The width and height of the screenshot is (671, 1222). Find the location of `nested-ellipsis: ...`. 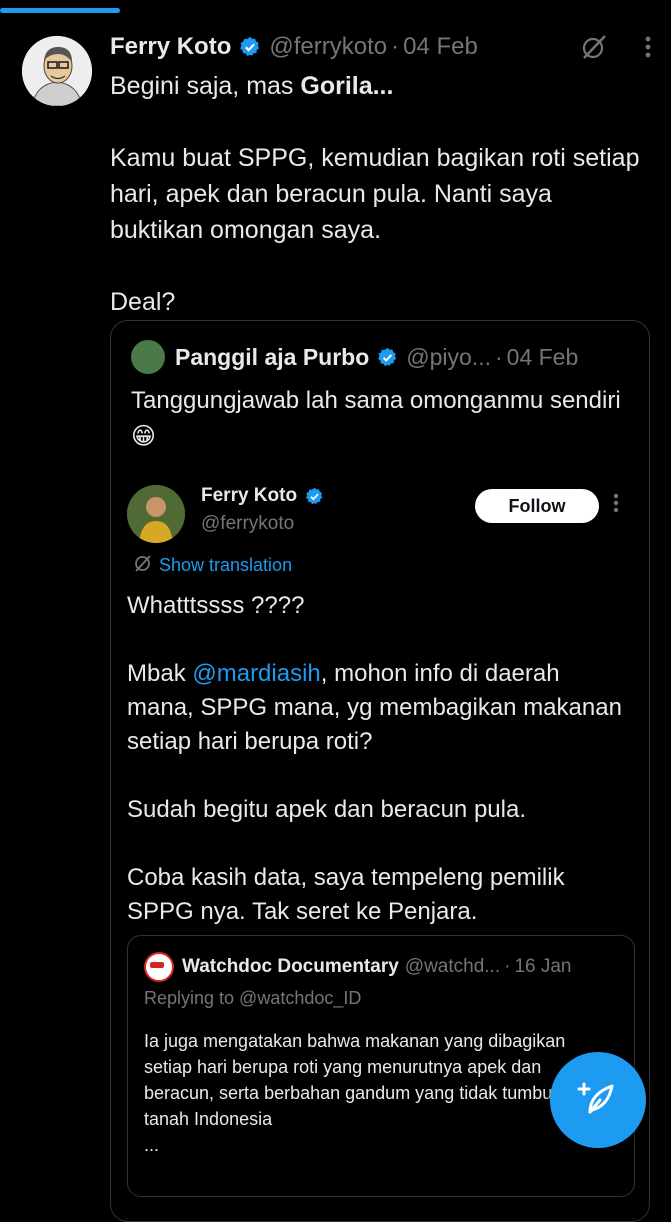

nested-ellipsis: ... is located at coordinates (152, 1145).